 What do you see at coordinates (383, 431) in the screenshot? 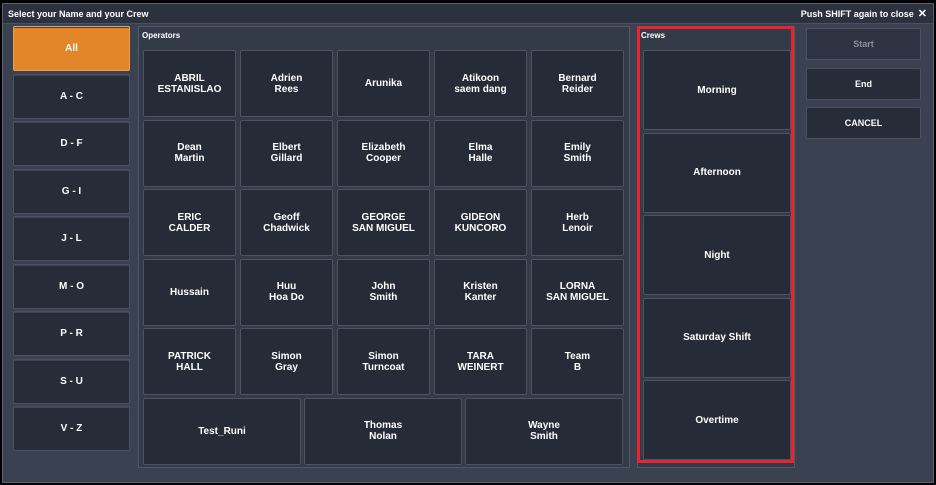
I see `operator-button: Thomas Nolan` at bounding box center [383, 431].